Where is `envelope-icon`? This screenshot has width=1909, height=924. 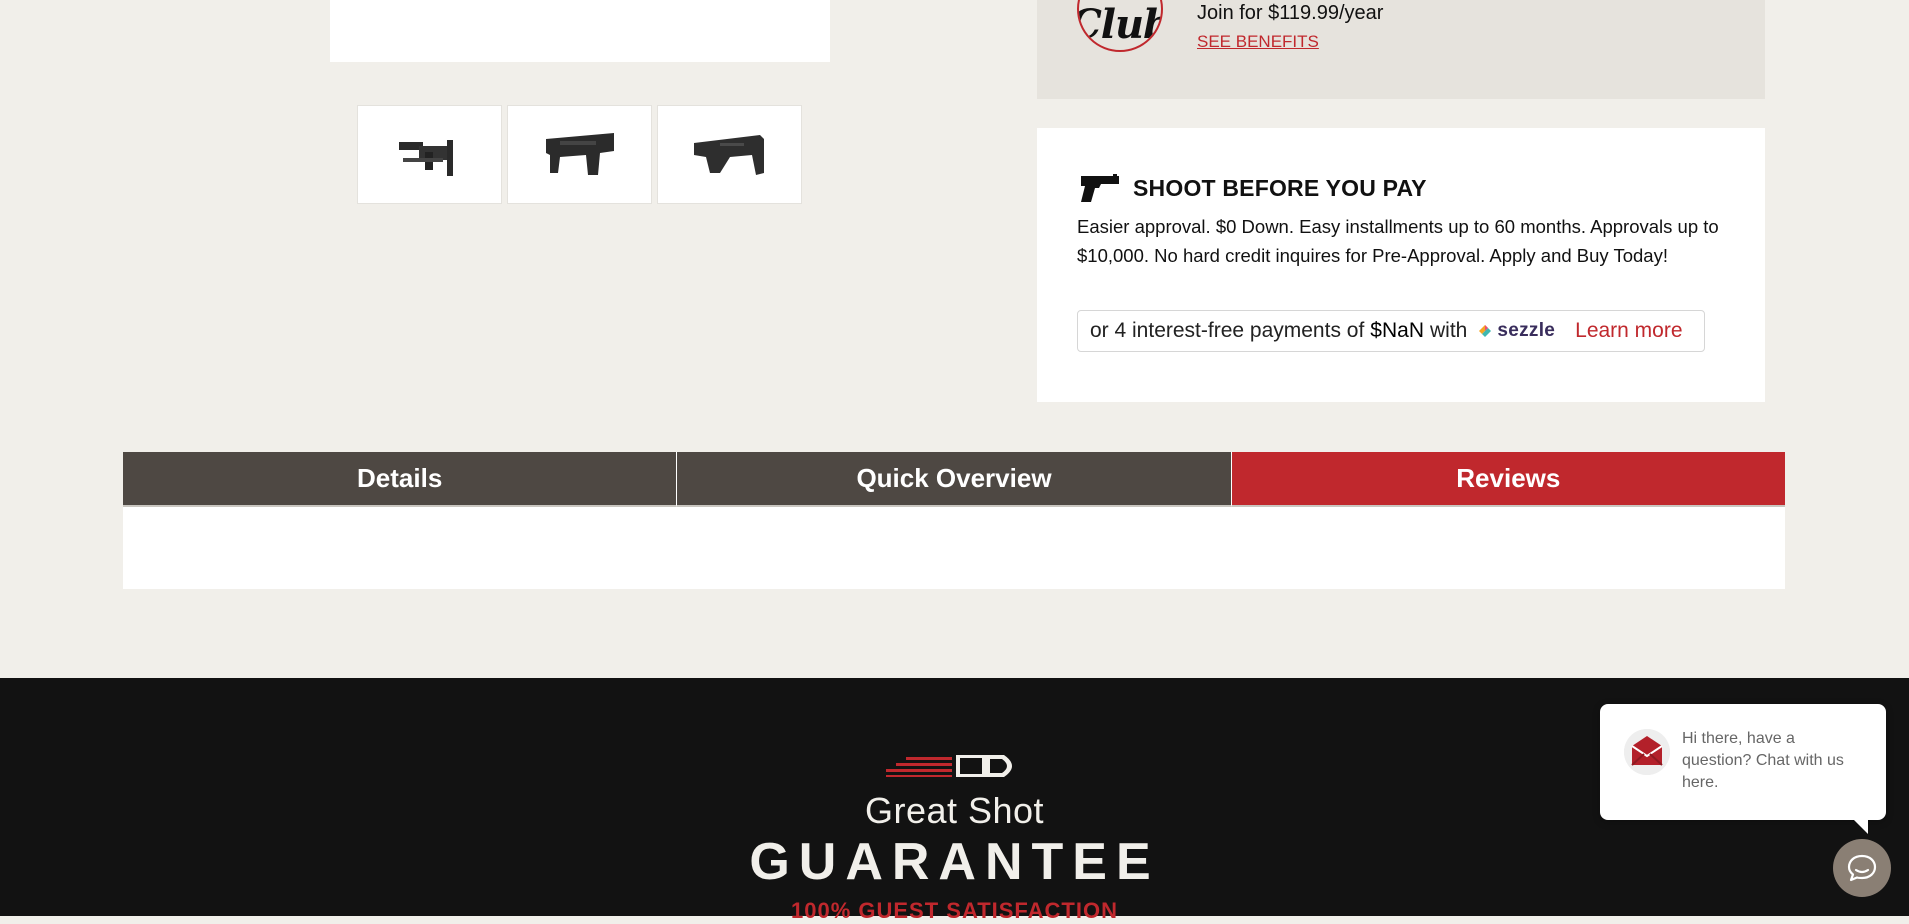 envelope-icon is located at coordinates (1647, 752).